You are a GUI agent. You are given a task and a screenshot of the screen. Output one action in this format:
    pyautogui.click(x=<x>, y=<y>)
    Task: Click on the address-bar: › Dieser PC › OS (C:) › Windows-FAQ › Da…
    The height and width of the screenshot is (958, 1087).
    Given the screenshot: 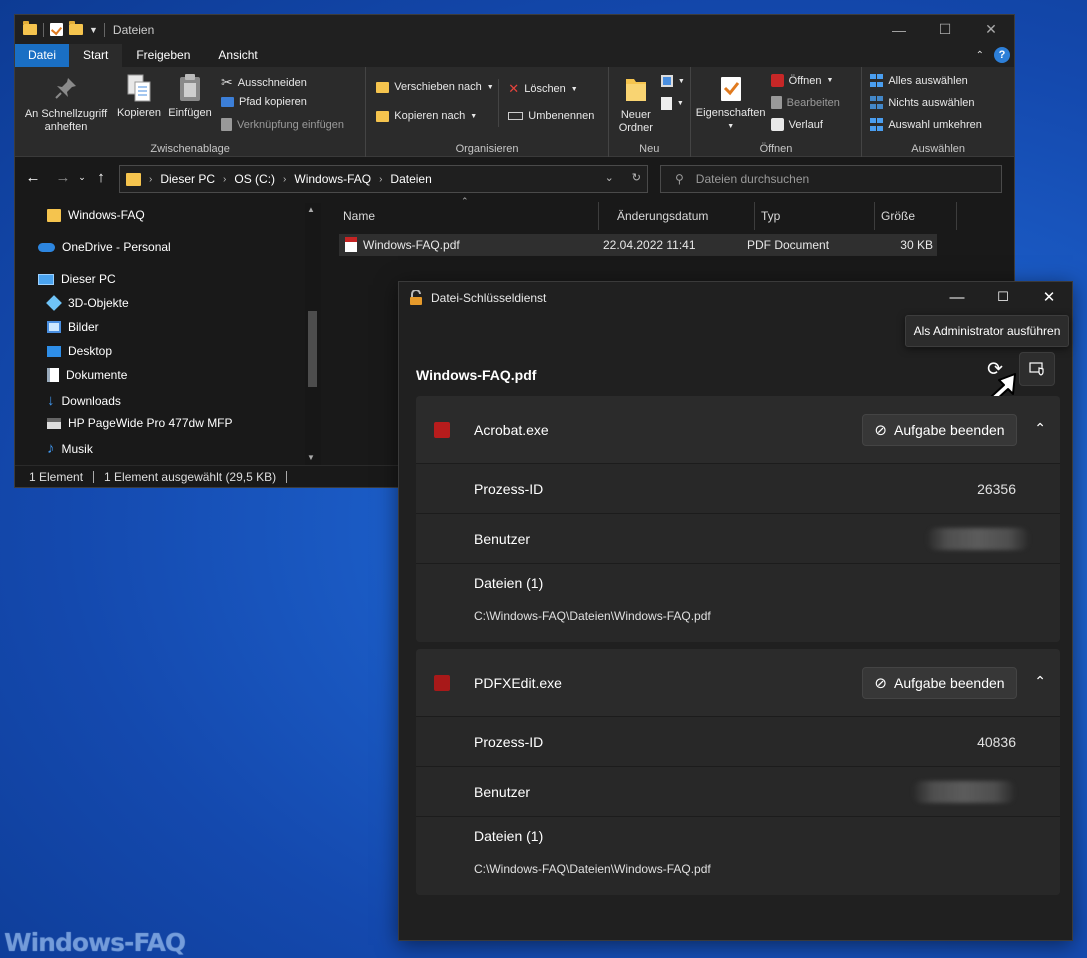 What is the action you would take?
    pyautogui.click(x=383, y=179)
    